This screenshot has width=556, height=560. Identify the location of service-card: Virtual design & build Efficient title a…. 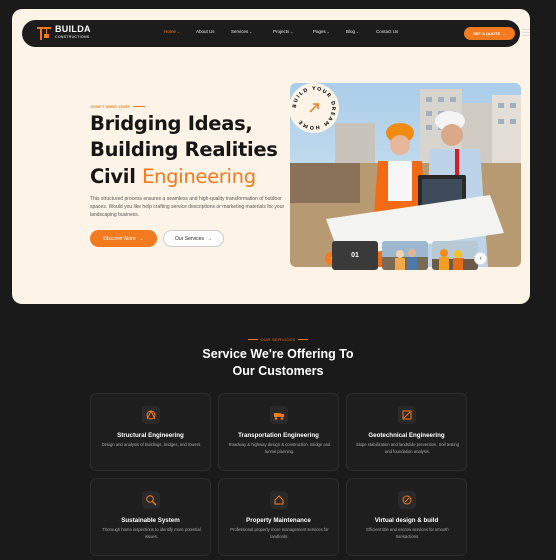
(406, 517).